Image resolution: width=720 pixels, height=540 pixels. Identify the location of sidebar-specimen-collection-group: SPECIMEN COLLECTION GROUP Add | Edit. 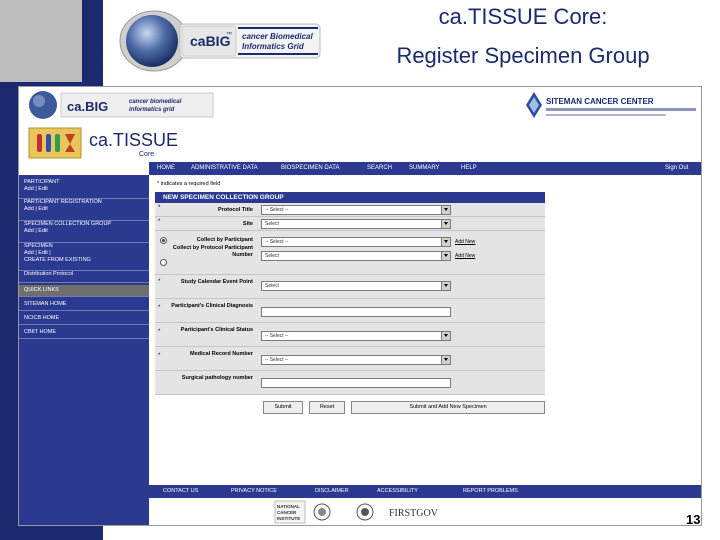
(84, 232).